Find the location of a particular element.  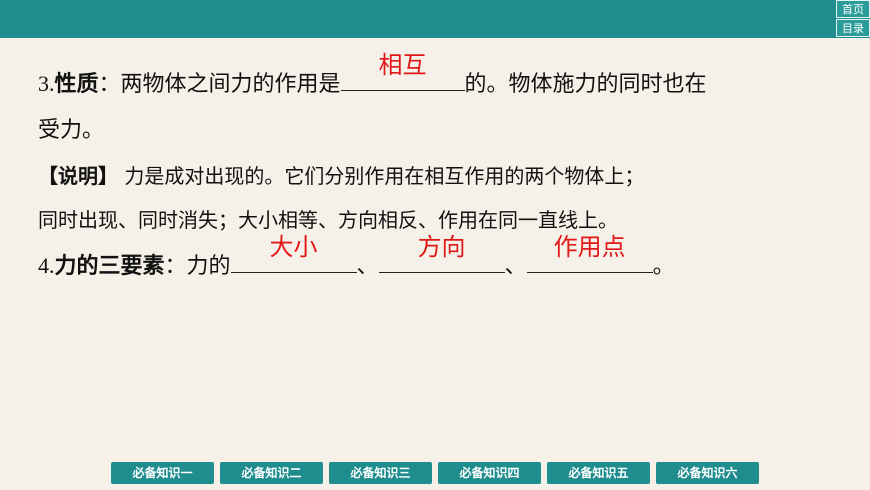

item4-answer-1: 大小 is located at coordinates (293, 247).